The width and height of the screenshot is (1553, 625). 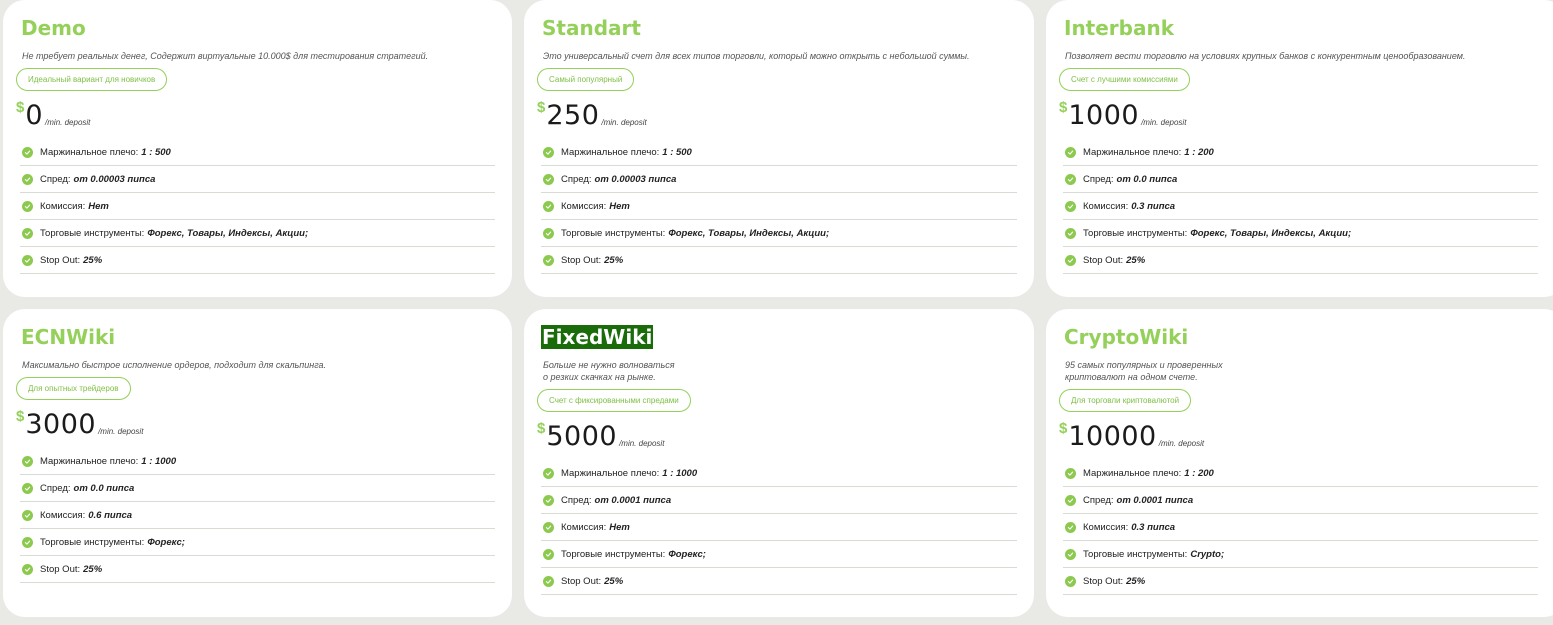 What do you see at coordinates (1063, 428) in the screenshot?
I see `currency-symbol: $` at bounding box center [1063, 428].